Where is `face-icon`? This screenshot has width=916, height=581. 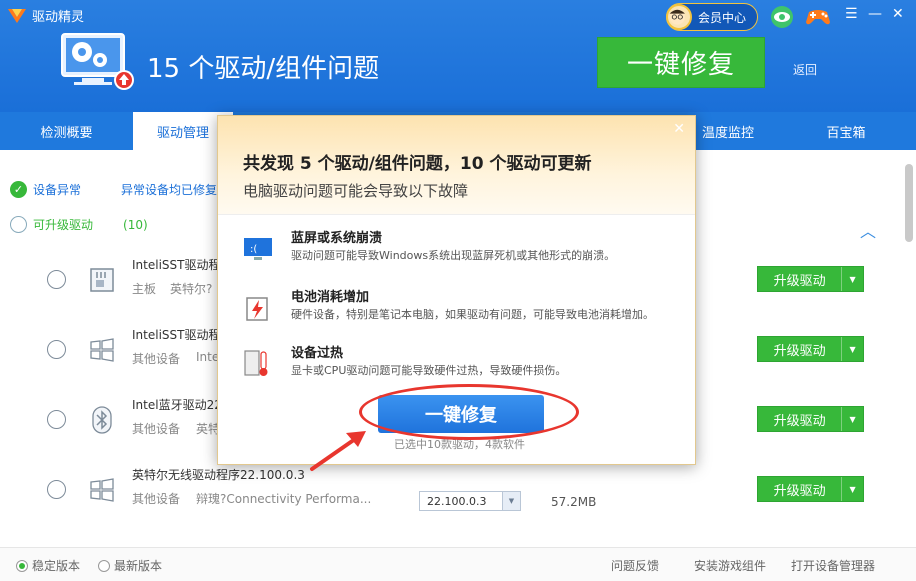 face-icon is located at coordinates (677, 17).